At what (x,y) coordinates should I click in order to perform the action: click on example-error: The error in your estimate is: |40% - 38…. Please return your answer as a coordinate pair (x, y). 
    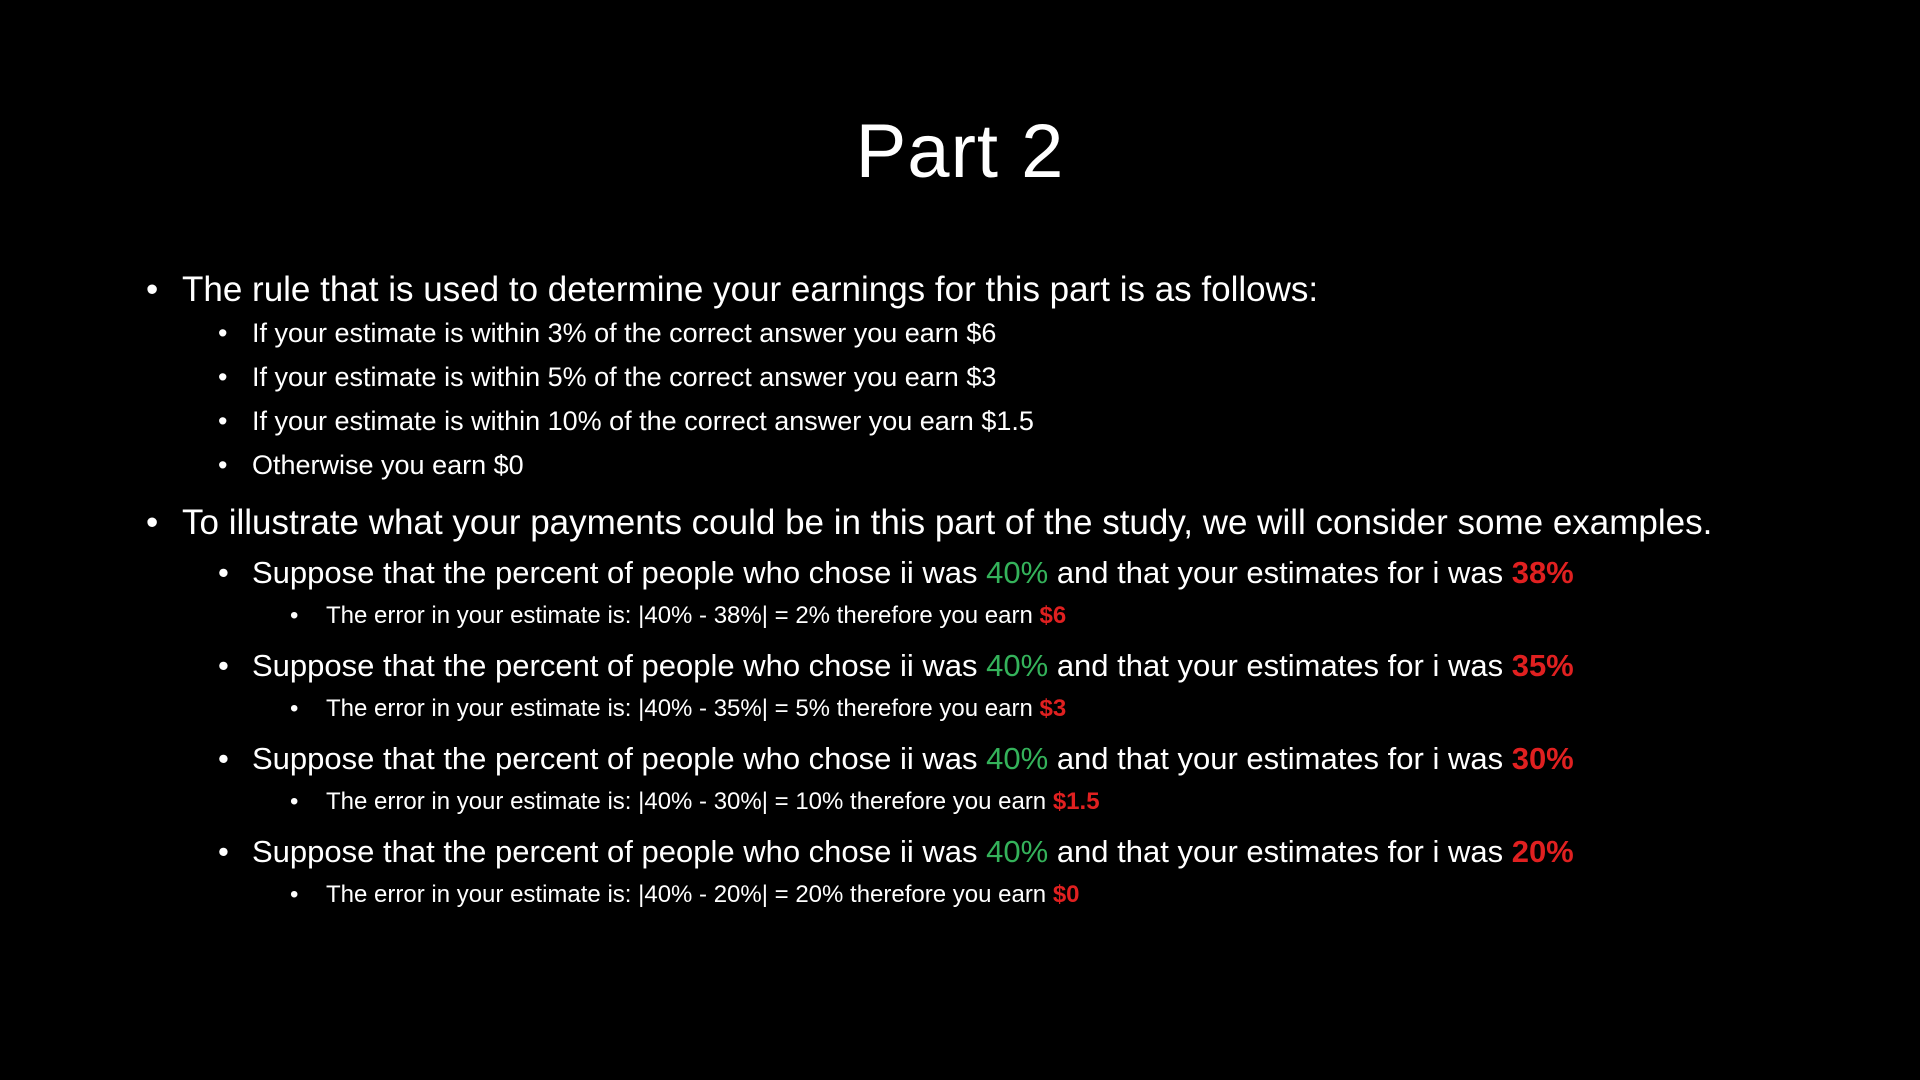
    Looking at the image, I should click on (1068, 616).